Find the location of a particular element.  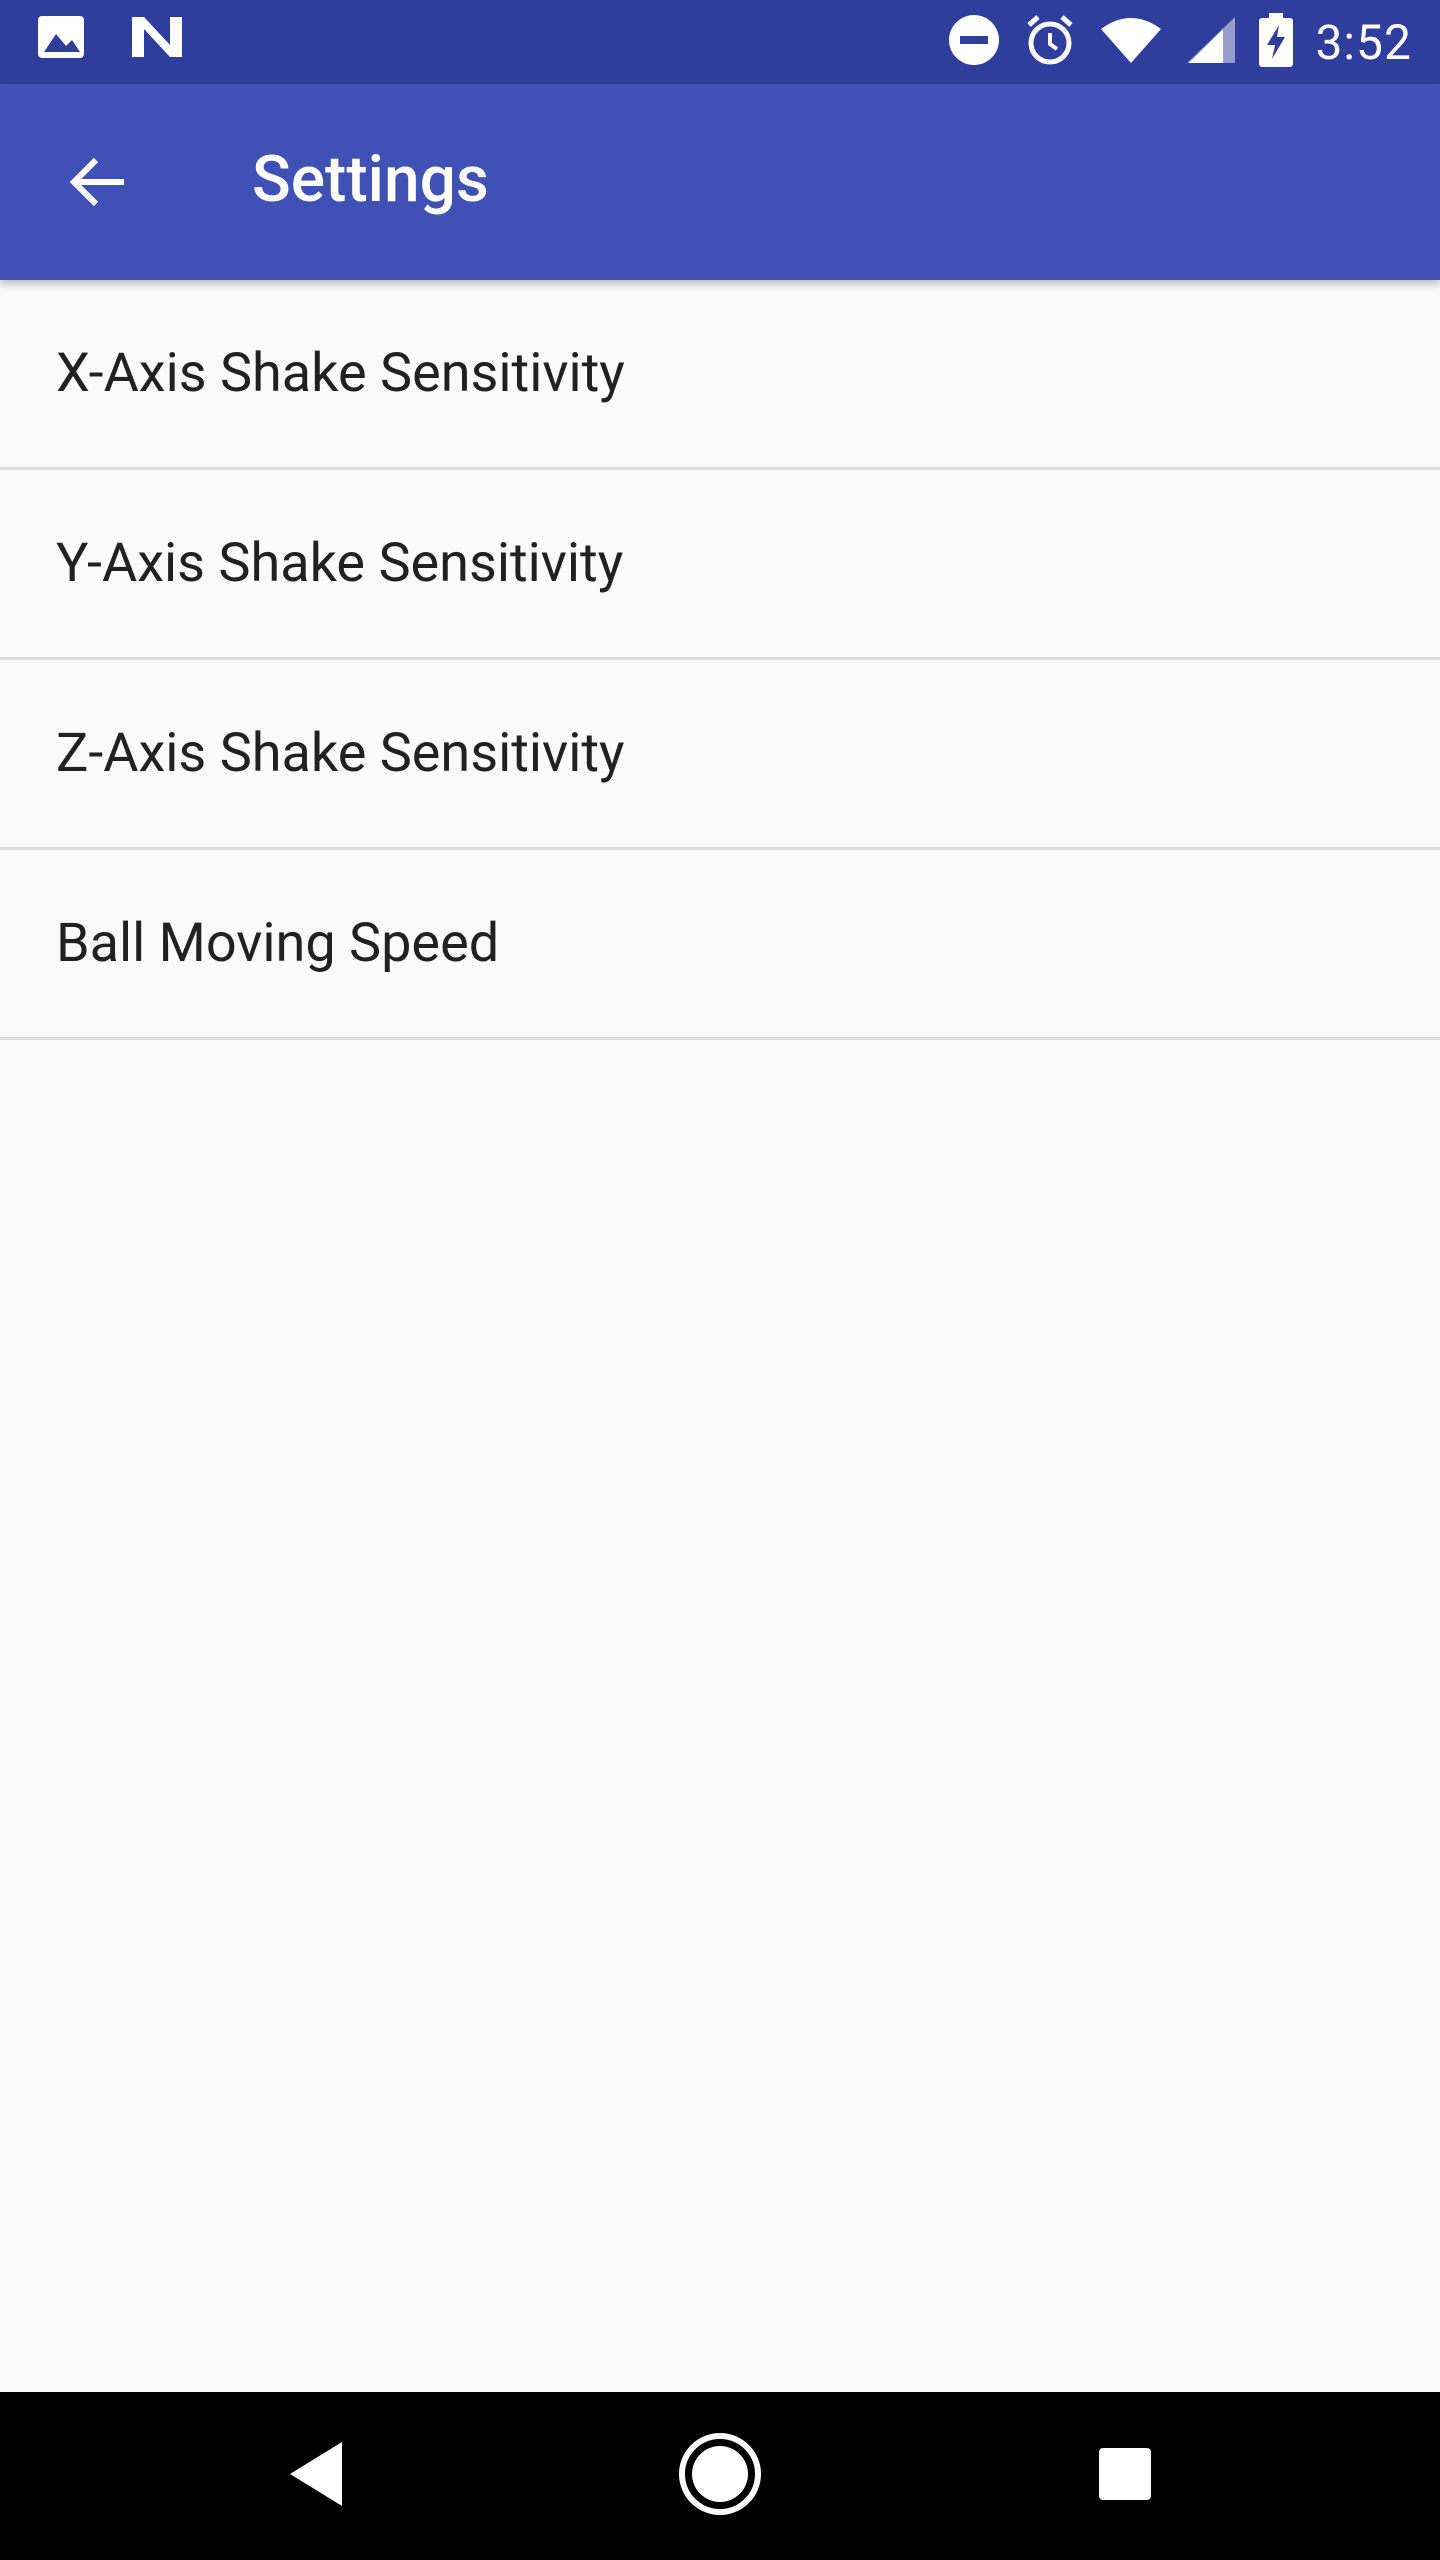

nav-home-button is located at coordinates (720, 2476).